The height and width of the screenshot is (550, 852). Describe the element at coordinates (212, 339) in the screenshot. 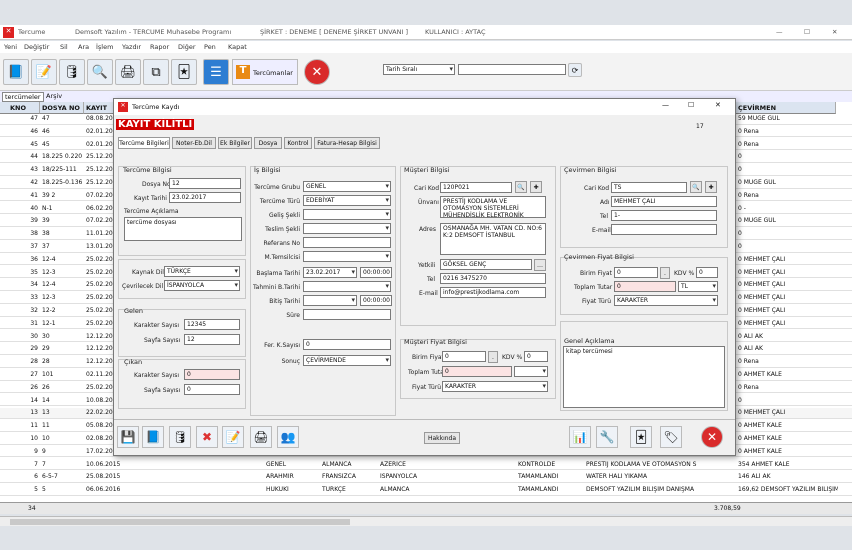

I see `gelen-ss-input: 12` at that location.